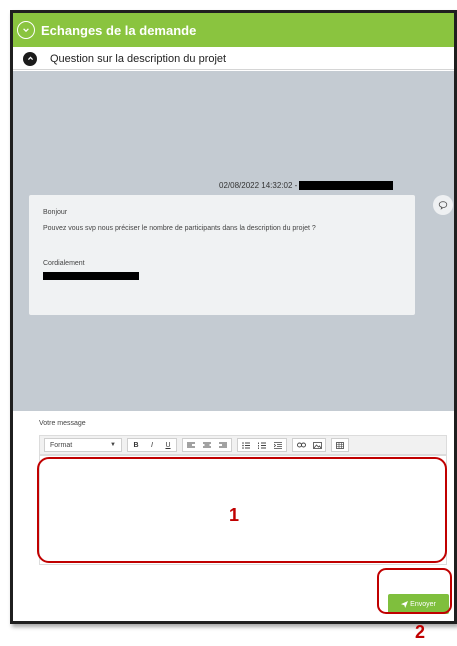 This screenshot has width=457, height=646. Describe the element at coordinates (301, 445) in the screenshot. I see `link-icon` at that location.